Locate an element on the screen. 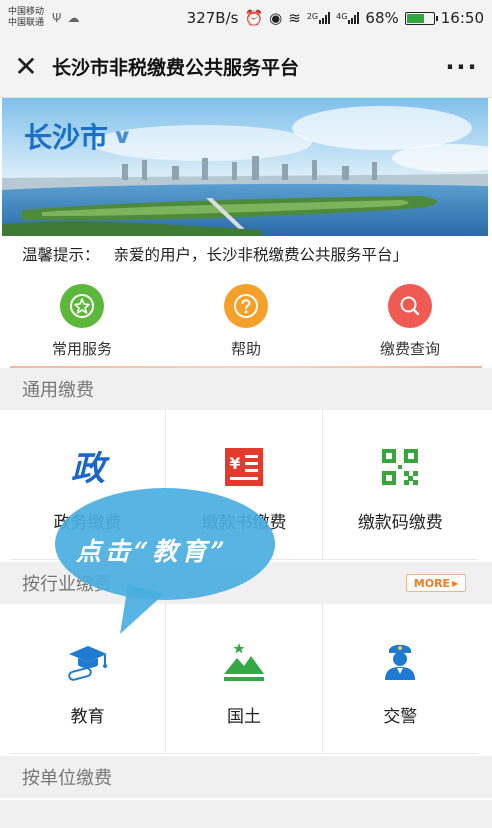  battery-percent: 68% is located at coordinates (382, 18).